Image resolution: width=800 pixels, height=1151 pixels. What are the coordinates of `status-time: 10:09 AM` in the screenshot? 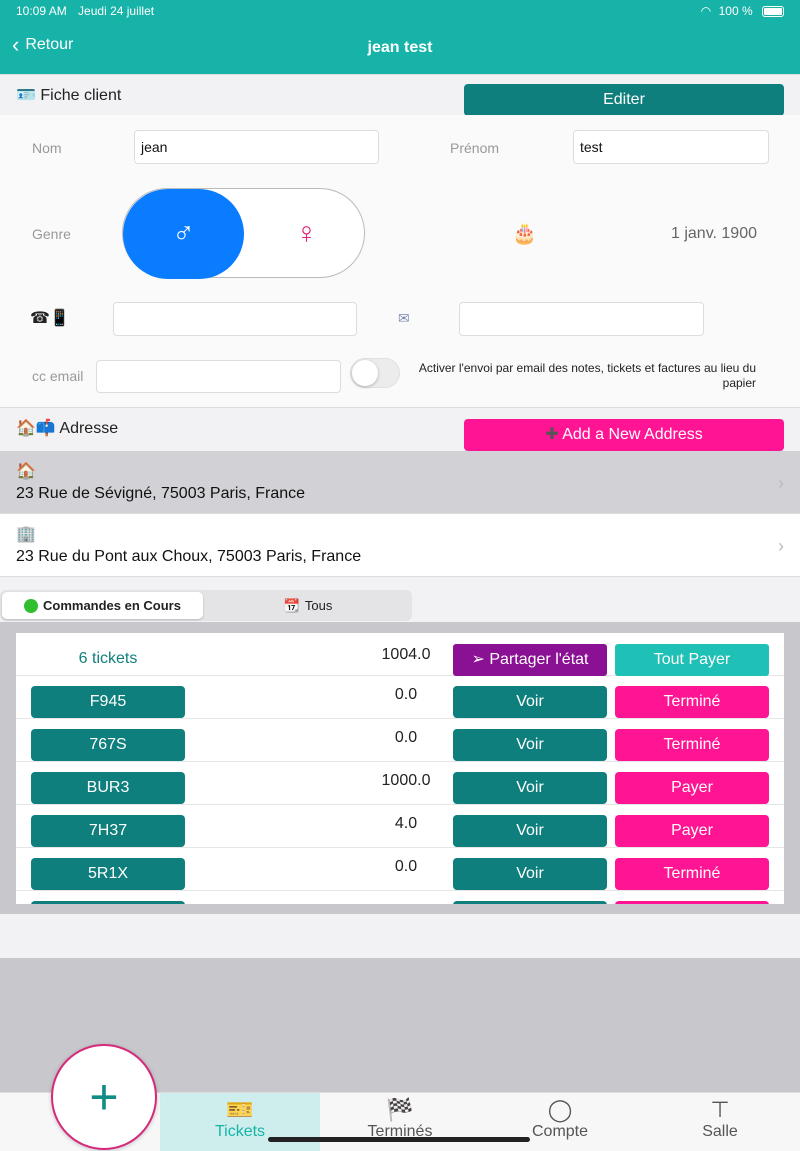 It's located at (41, 11).